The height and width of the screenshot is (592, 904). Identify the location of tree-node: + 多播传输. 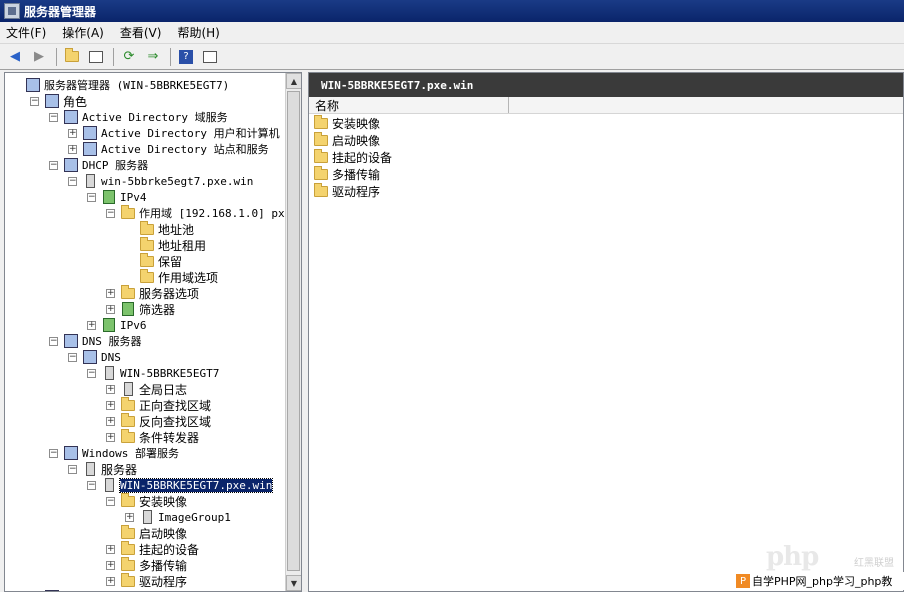
(146, 564).